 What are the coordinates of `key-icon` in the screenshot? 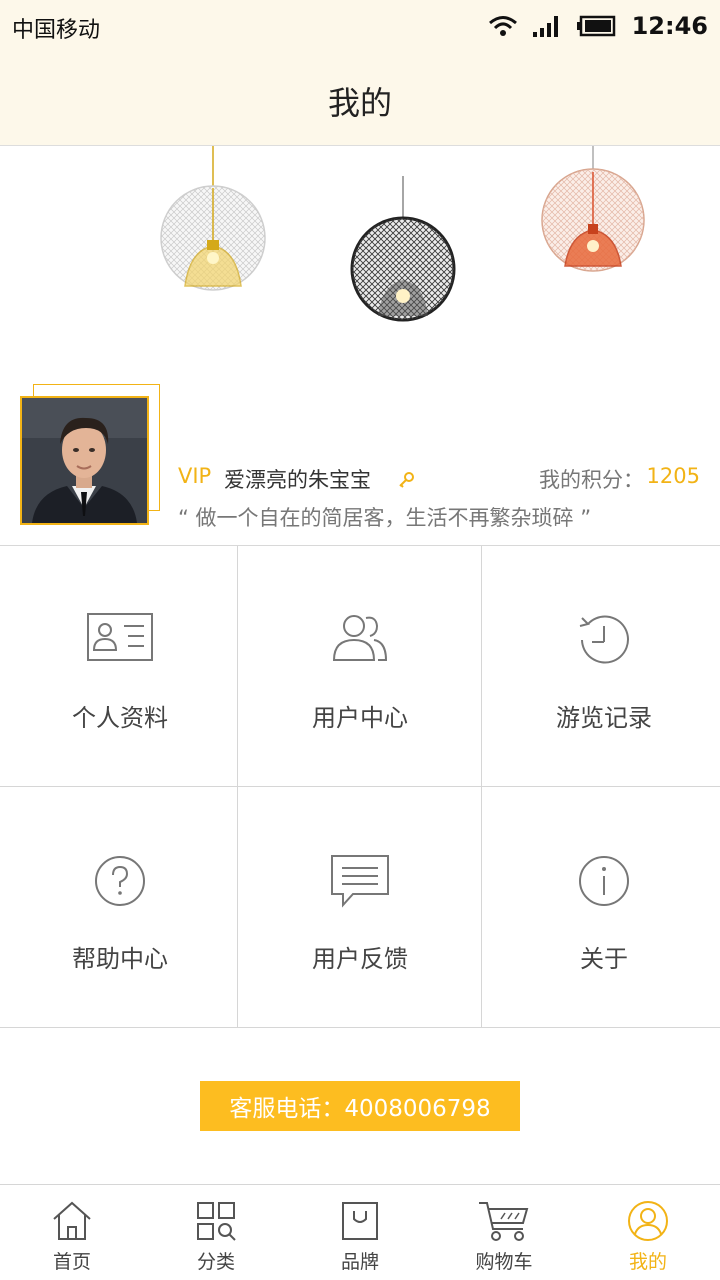 It's located at (407, 482).